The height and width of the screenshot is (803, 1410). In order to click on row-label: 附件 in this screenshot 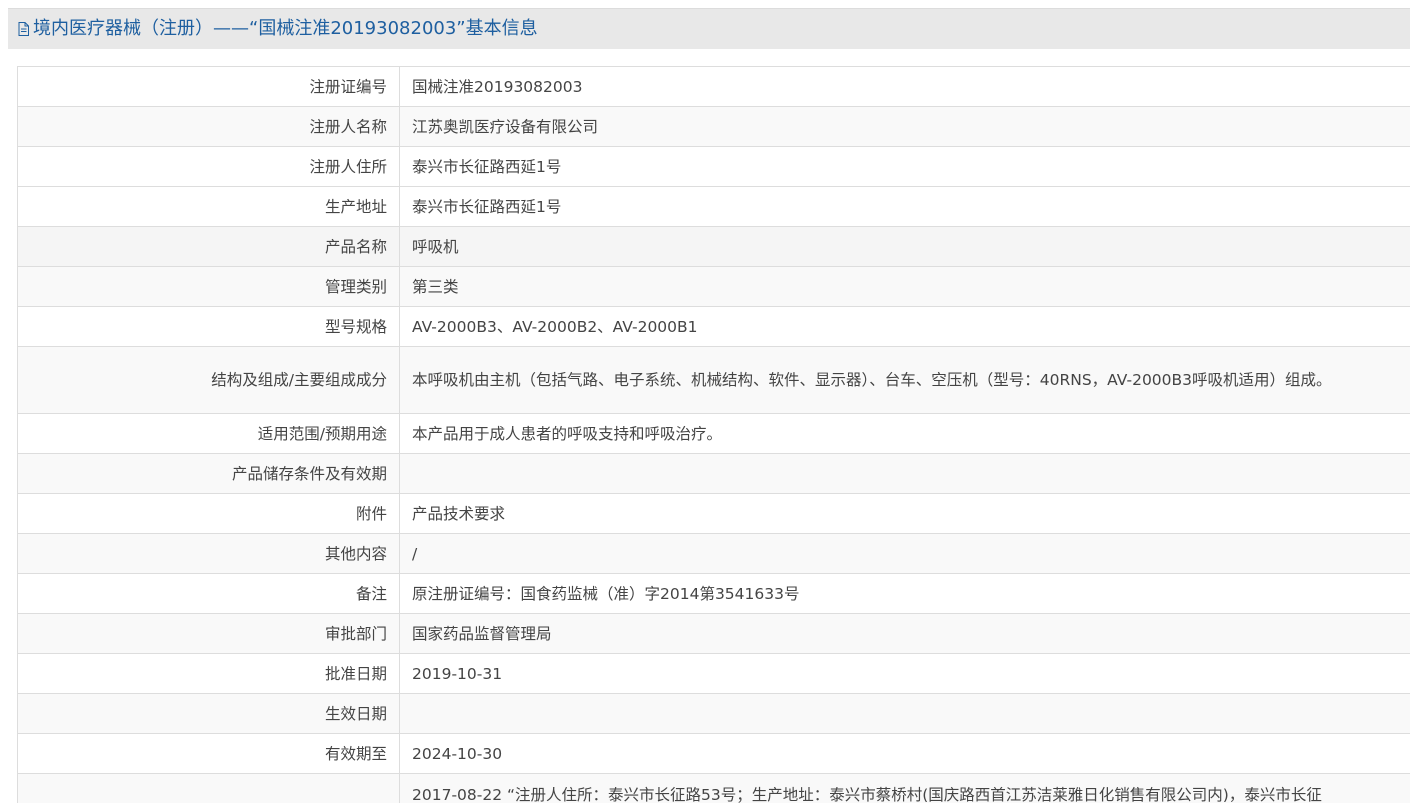, I will do `click(208, 513)`.